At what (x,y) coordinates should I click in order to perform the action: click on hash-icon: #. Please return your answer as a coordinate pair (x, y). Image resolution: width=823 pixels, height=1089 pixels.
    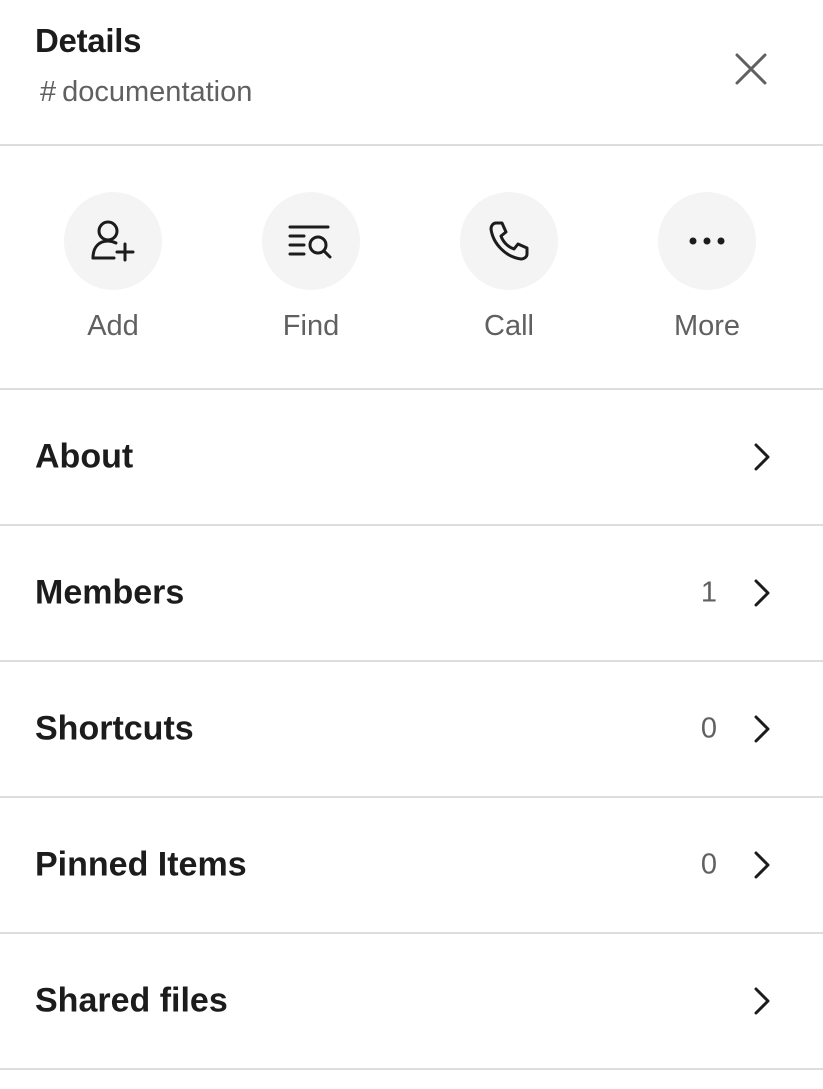
    Looking at the image, I should click on (48, 92).